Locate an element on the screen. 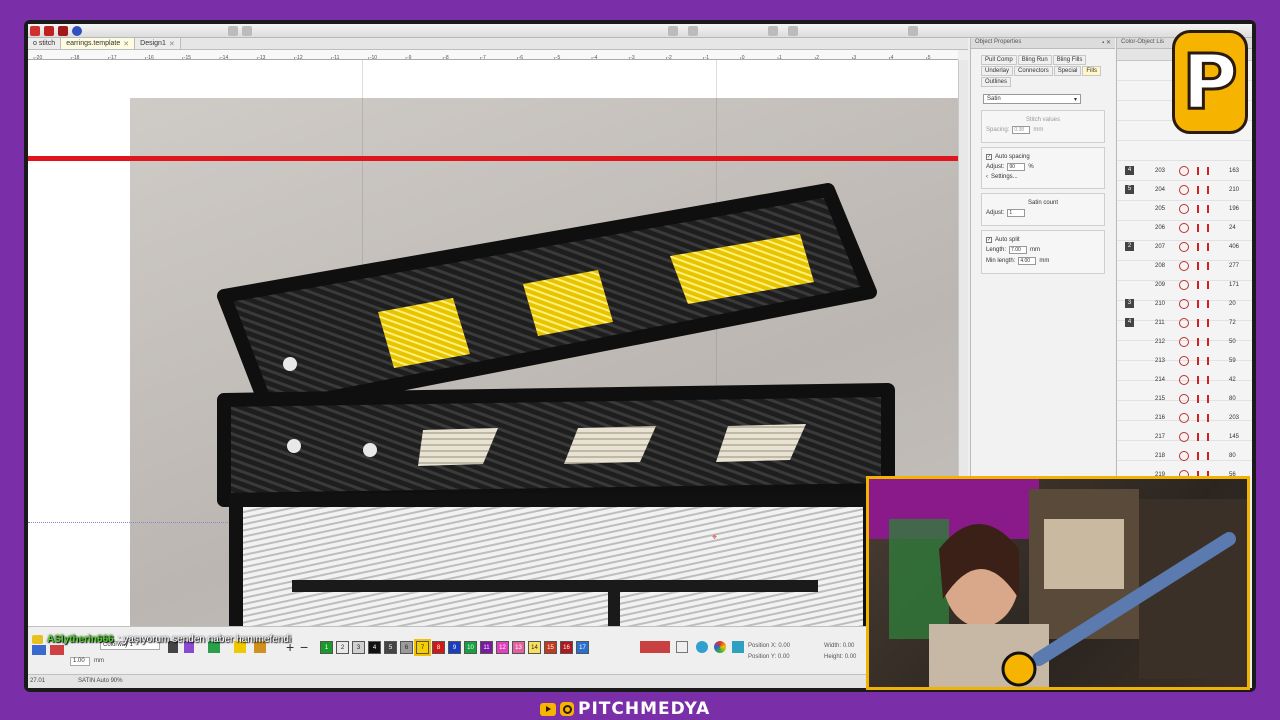 The width and height of the screenshot is (1280, 720). list-item: 206 24 is located at coordinates (1184, 227).